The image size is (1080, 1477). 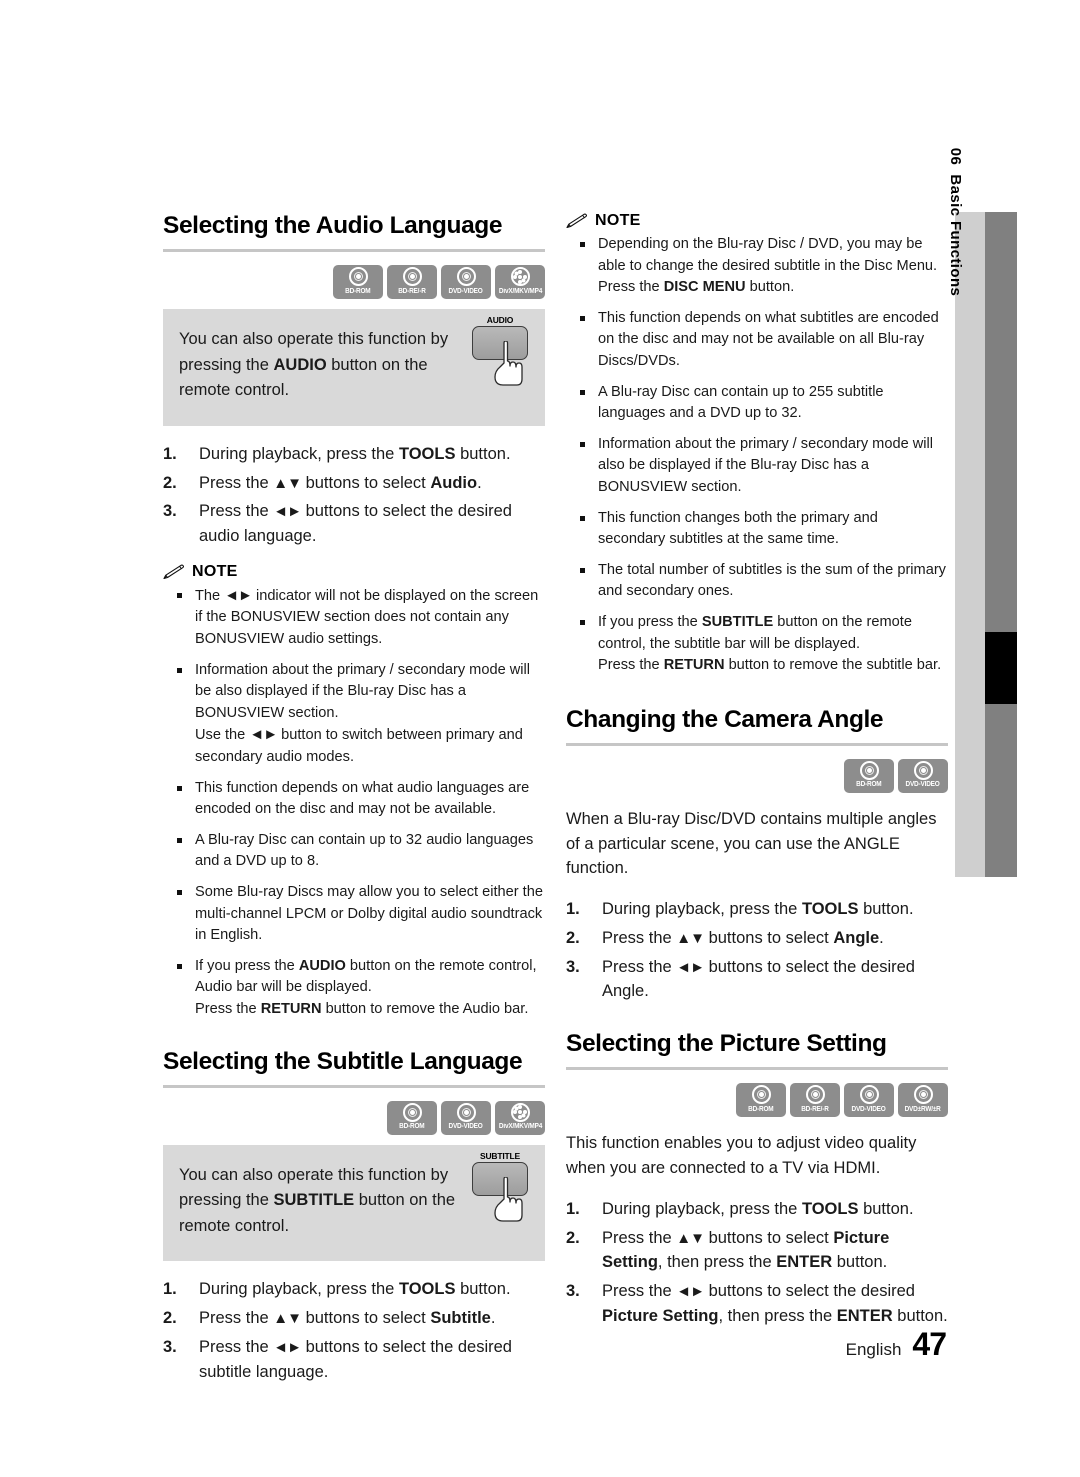 I want to click on section-title-picture-setting: Selecting the Picture Setting, so click(x=726, y=1044).